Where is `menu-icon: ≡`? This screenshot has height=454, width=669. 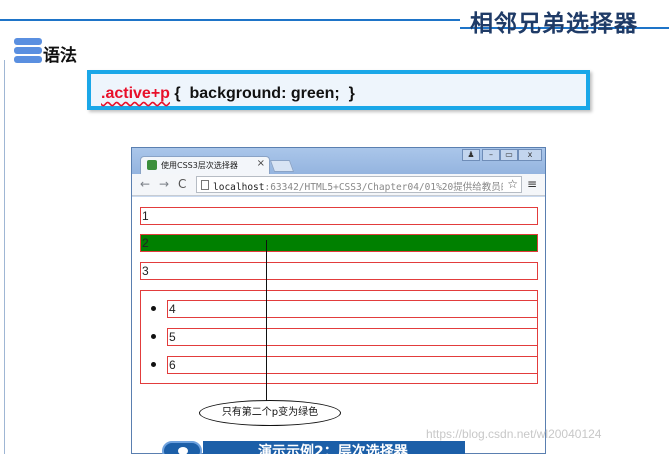 menu-icon: ≡ is located at coordinates (532, 184).